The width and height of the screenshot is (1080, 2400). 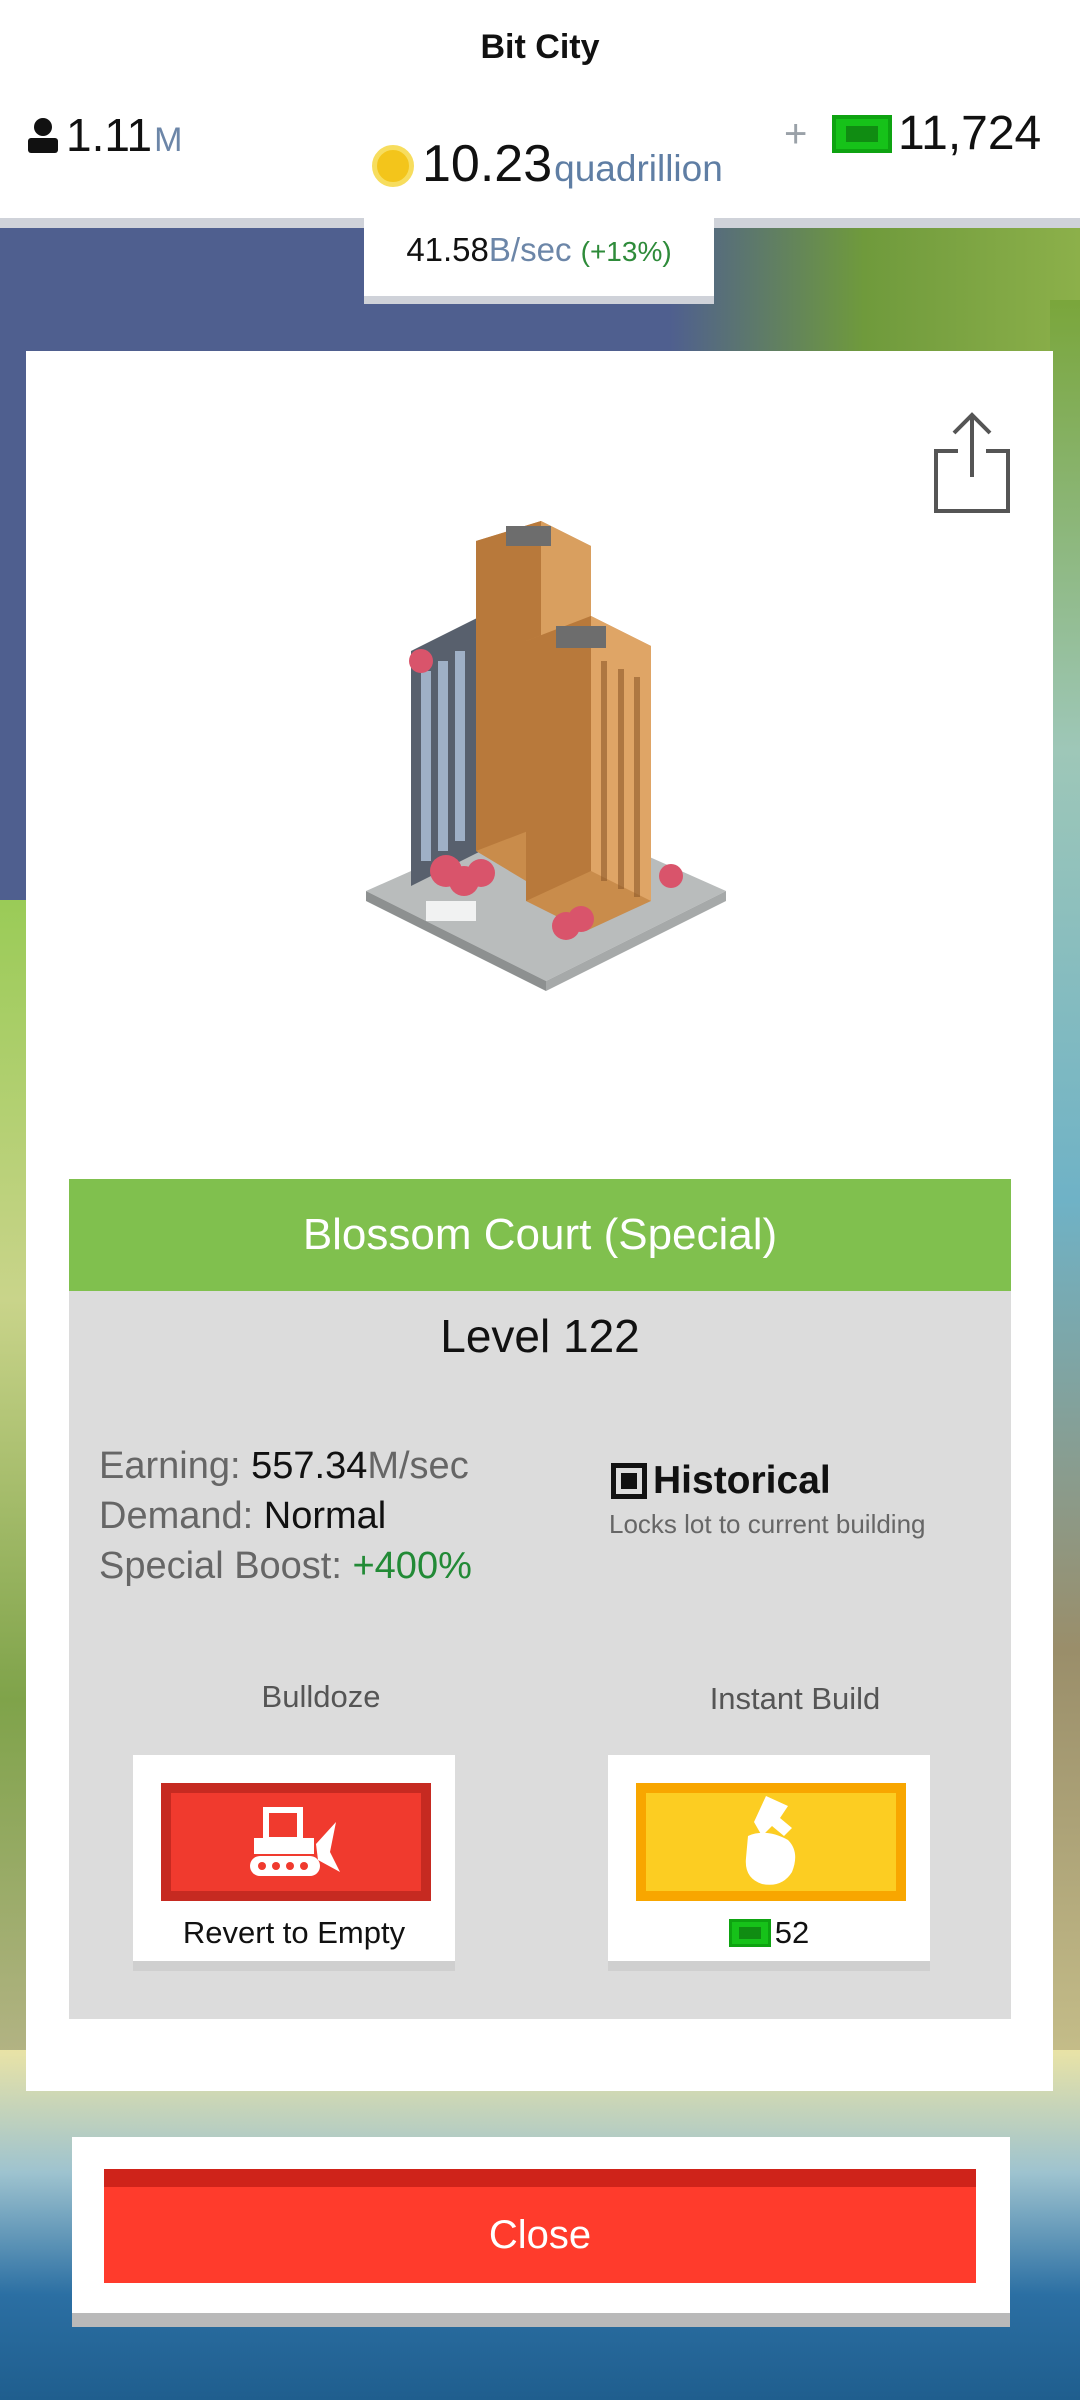 I want to click on add-cash-button: +, so click(x=795, y=134).